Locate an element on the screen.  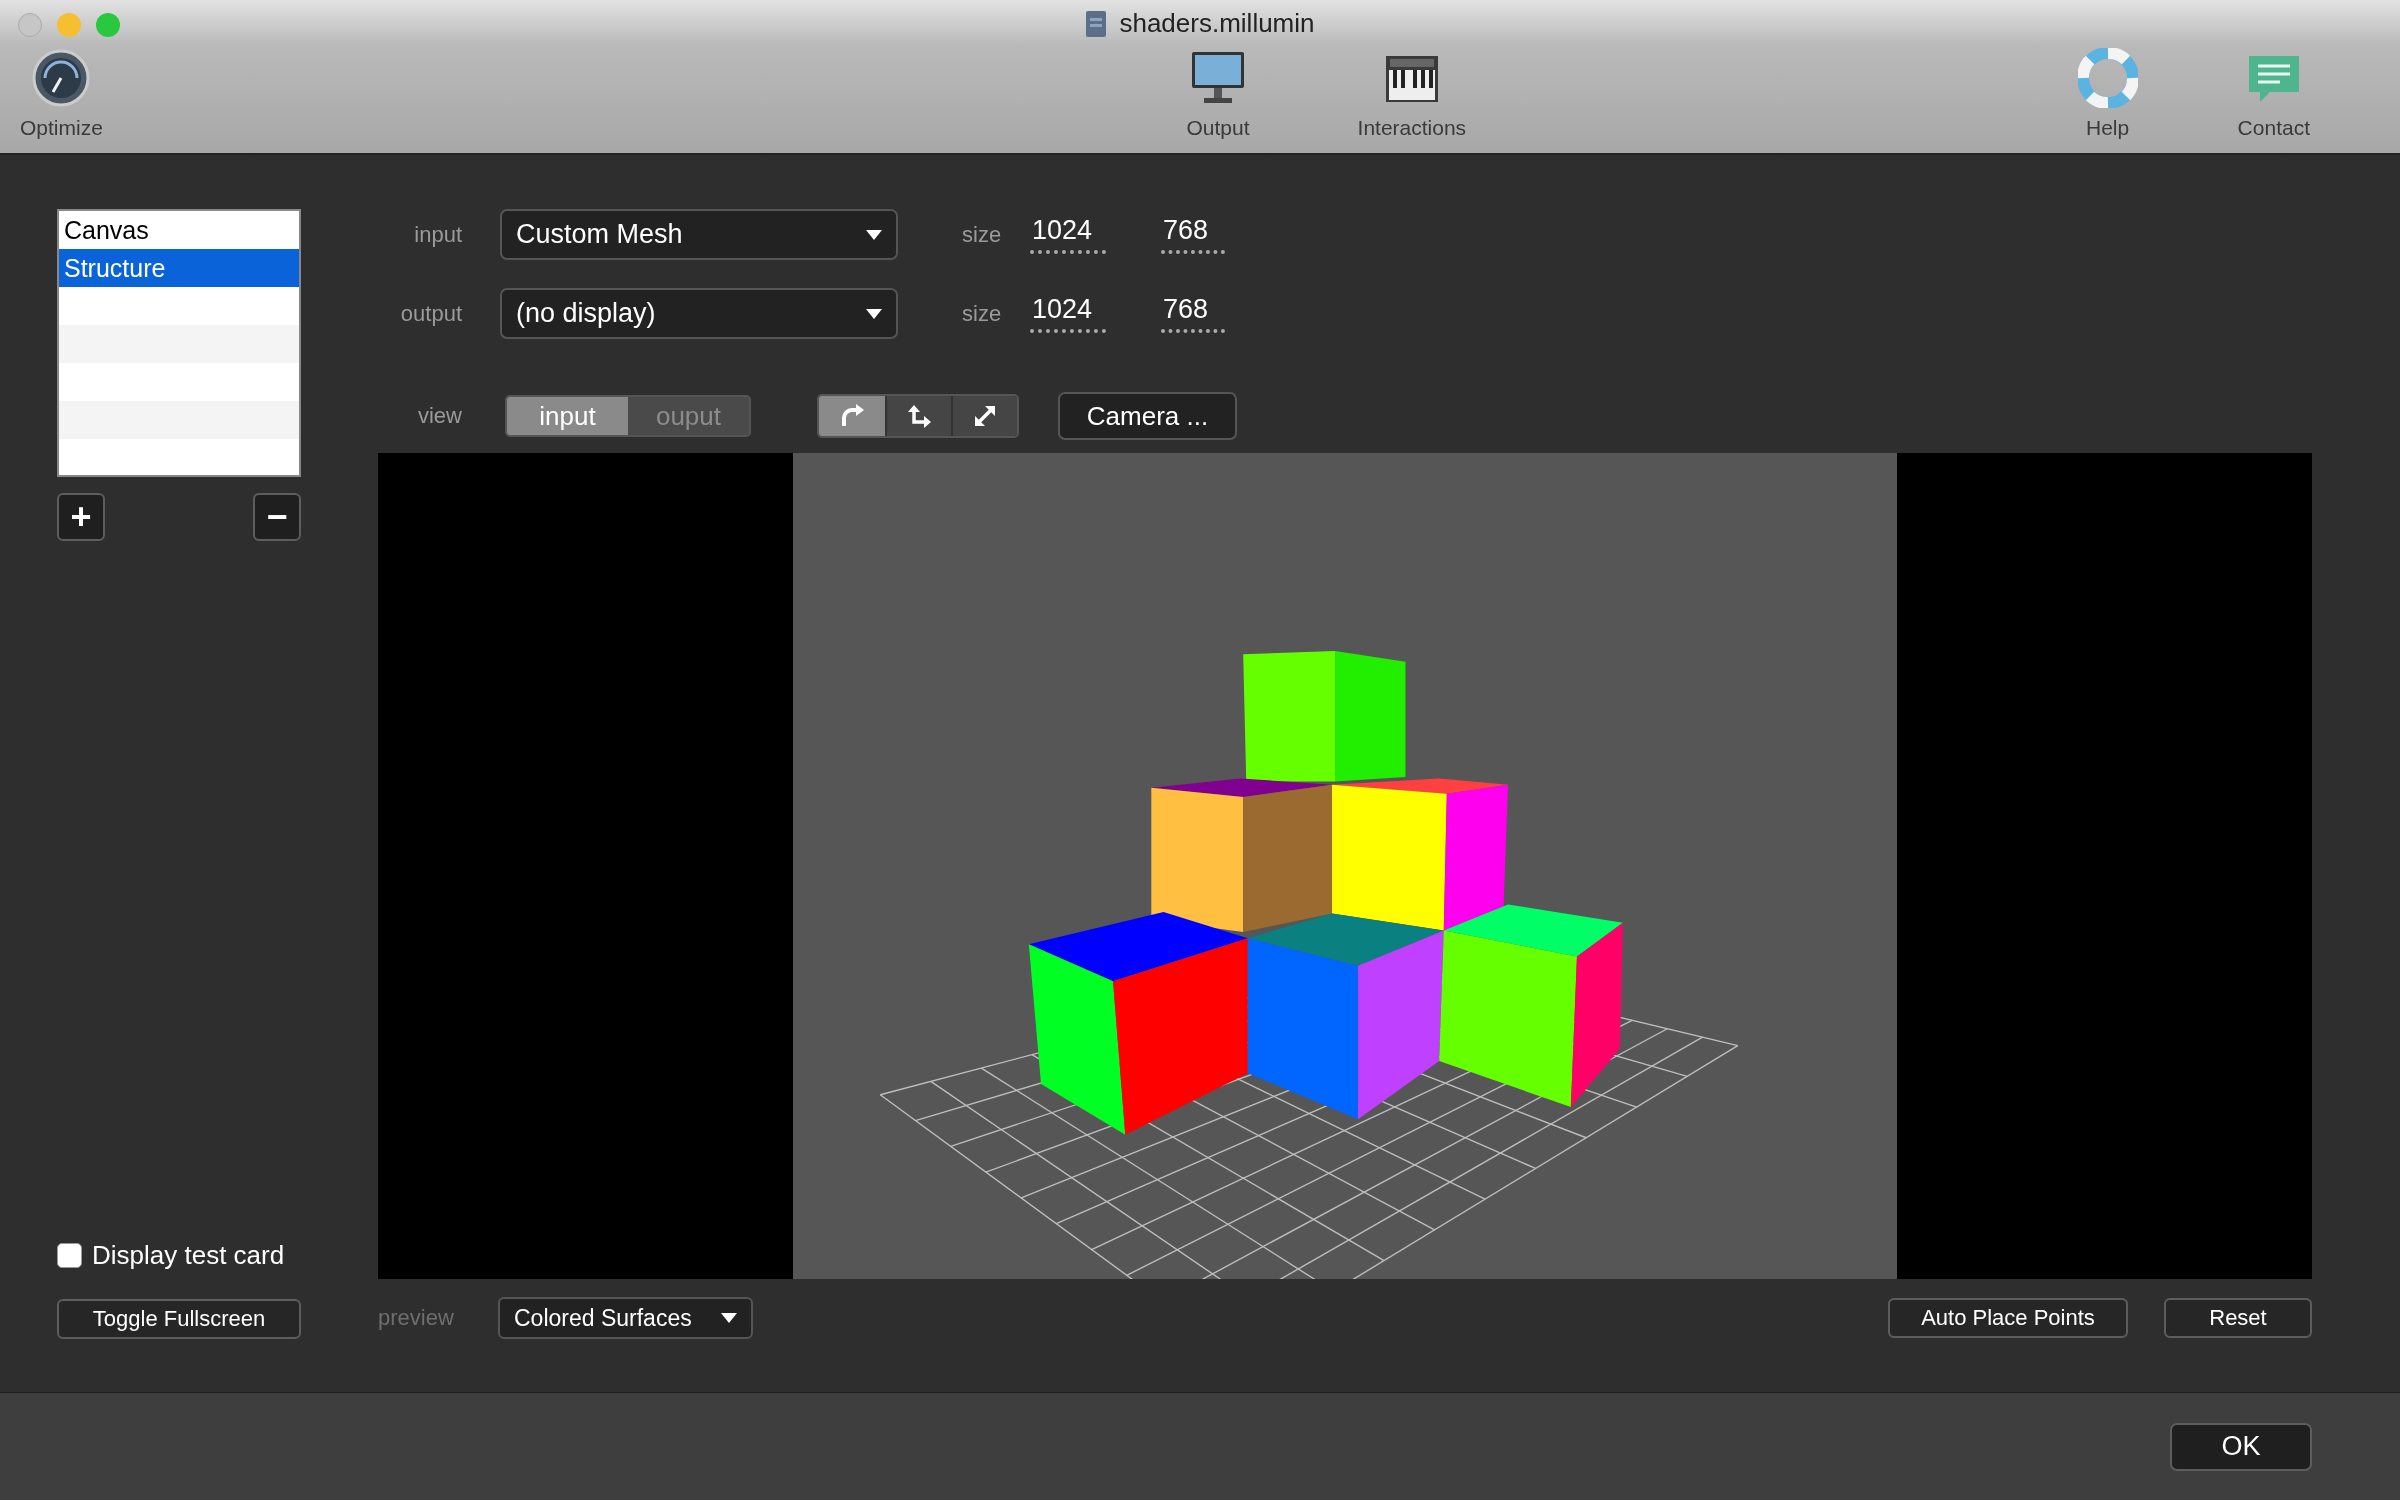
field-label: output is located at coordinates (430, 313).